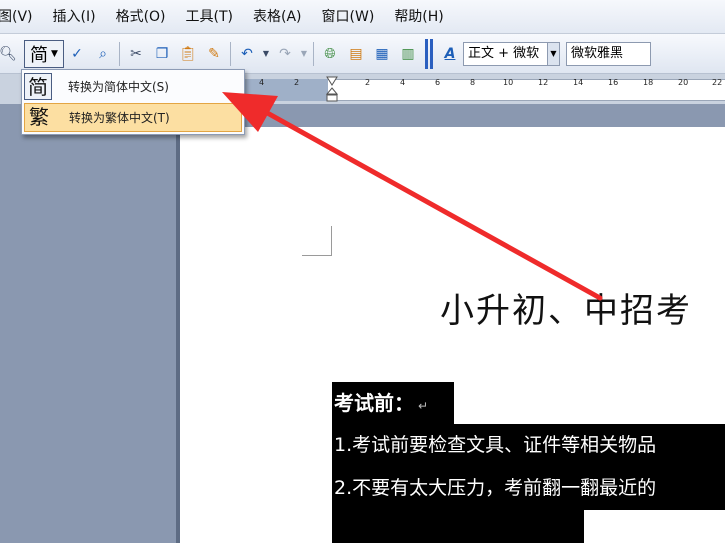 This screenshot has height=543, width=725. Describe the element at coordinates (508, 82) in the screenshot. I see `ruler-number: 10` at that location.